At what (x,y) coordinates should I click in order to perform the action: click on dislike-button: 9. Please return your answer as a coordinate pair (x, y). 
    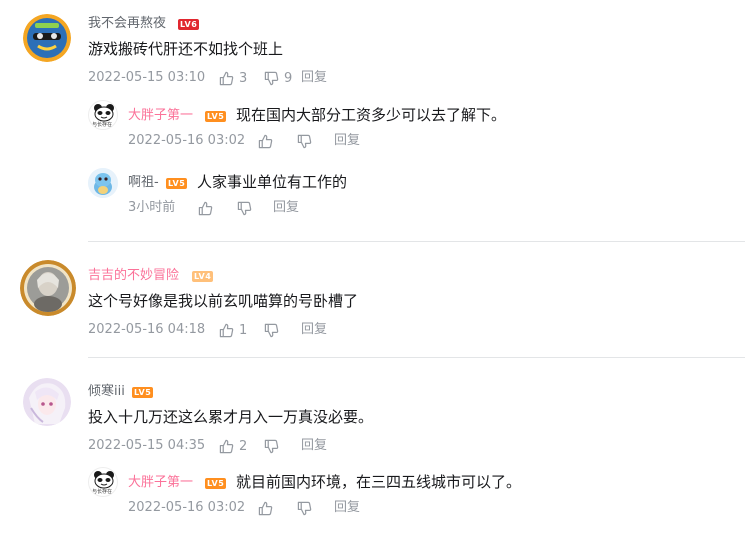
    Looking at the image, I should click on (278, 78).